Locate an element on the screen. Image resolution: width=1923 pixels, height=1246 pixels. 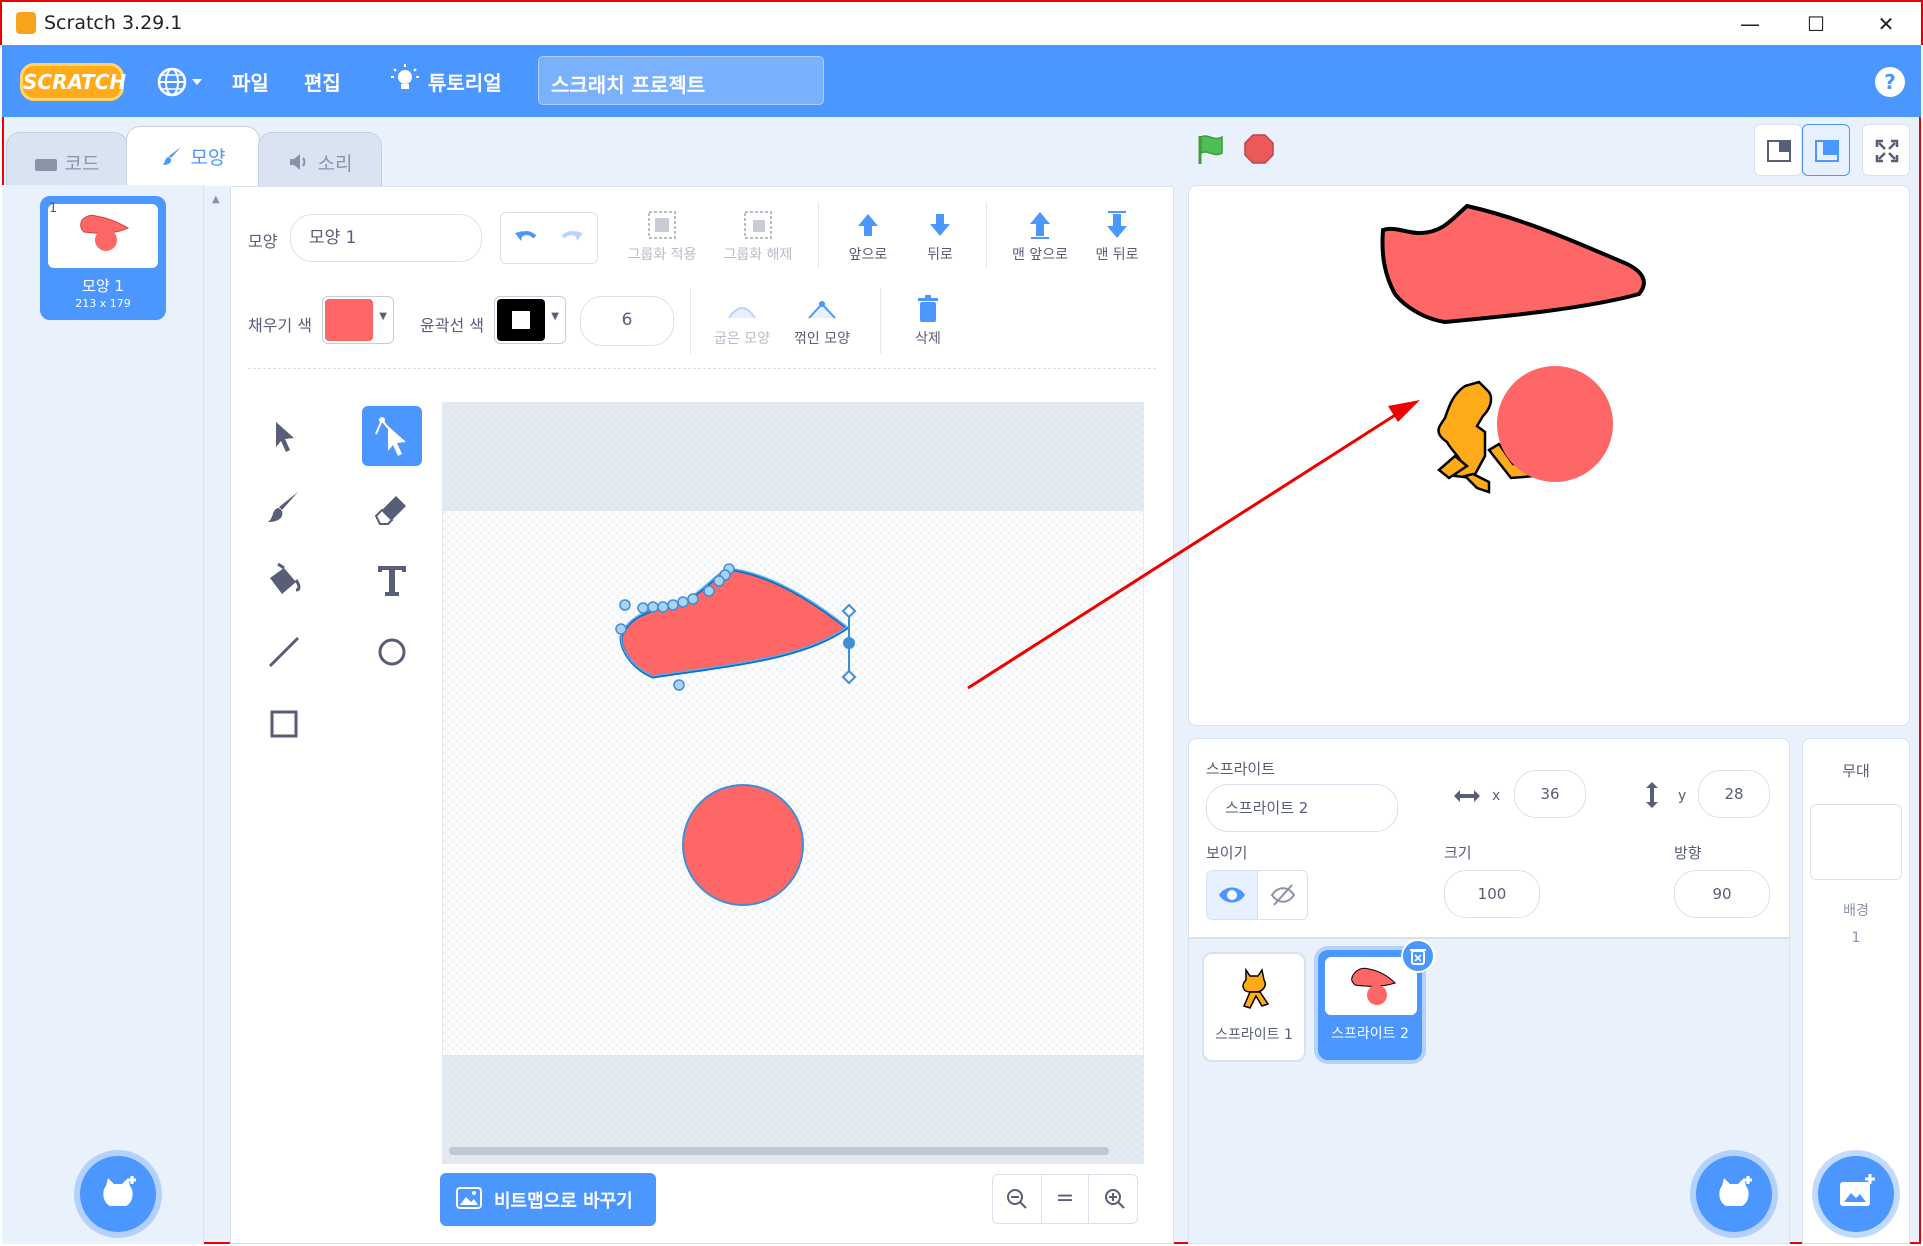
reshape-tool is located at coordinates (392, 436).